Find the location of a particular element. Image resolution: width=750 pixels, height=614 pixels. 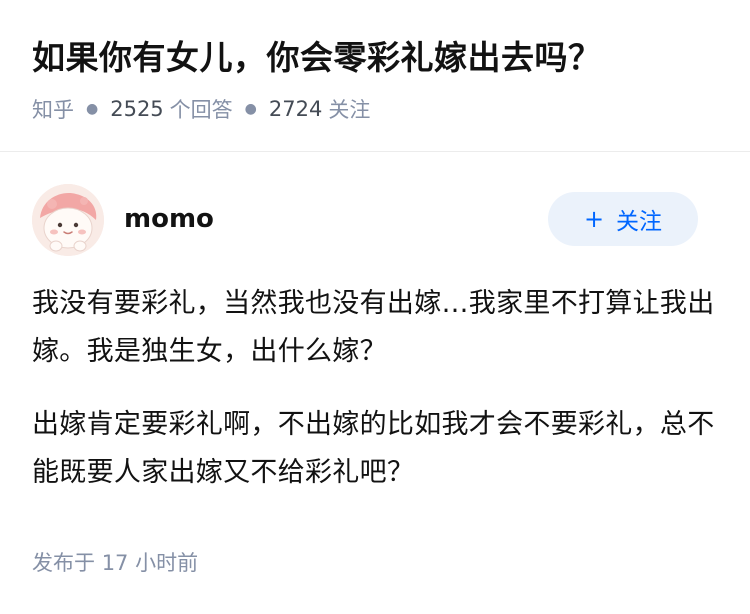

follower-count: 2724 is located at coordinates (295, 109).